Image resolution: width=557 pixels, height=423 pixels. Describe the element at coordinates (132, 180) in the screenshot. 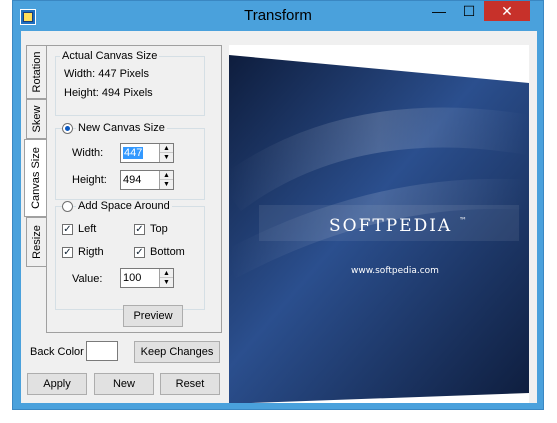

I see `height-input: 494` at that location.